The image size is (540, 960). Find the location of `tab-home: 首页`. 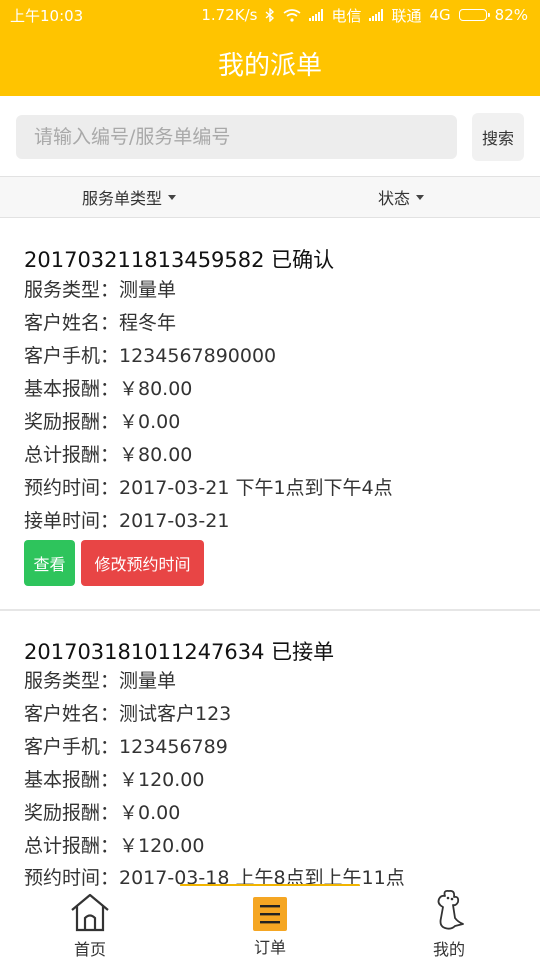

tab-home: 首页 is located at coordinates (90, 923).